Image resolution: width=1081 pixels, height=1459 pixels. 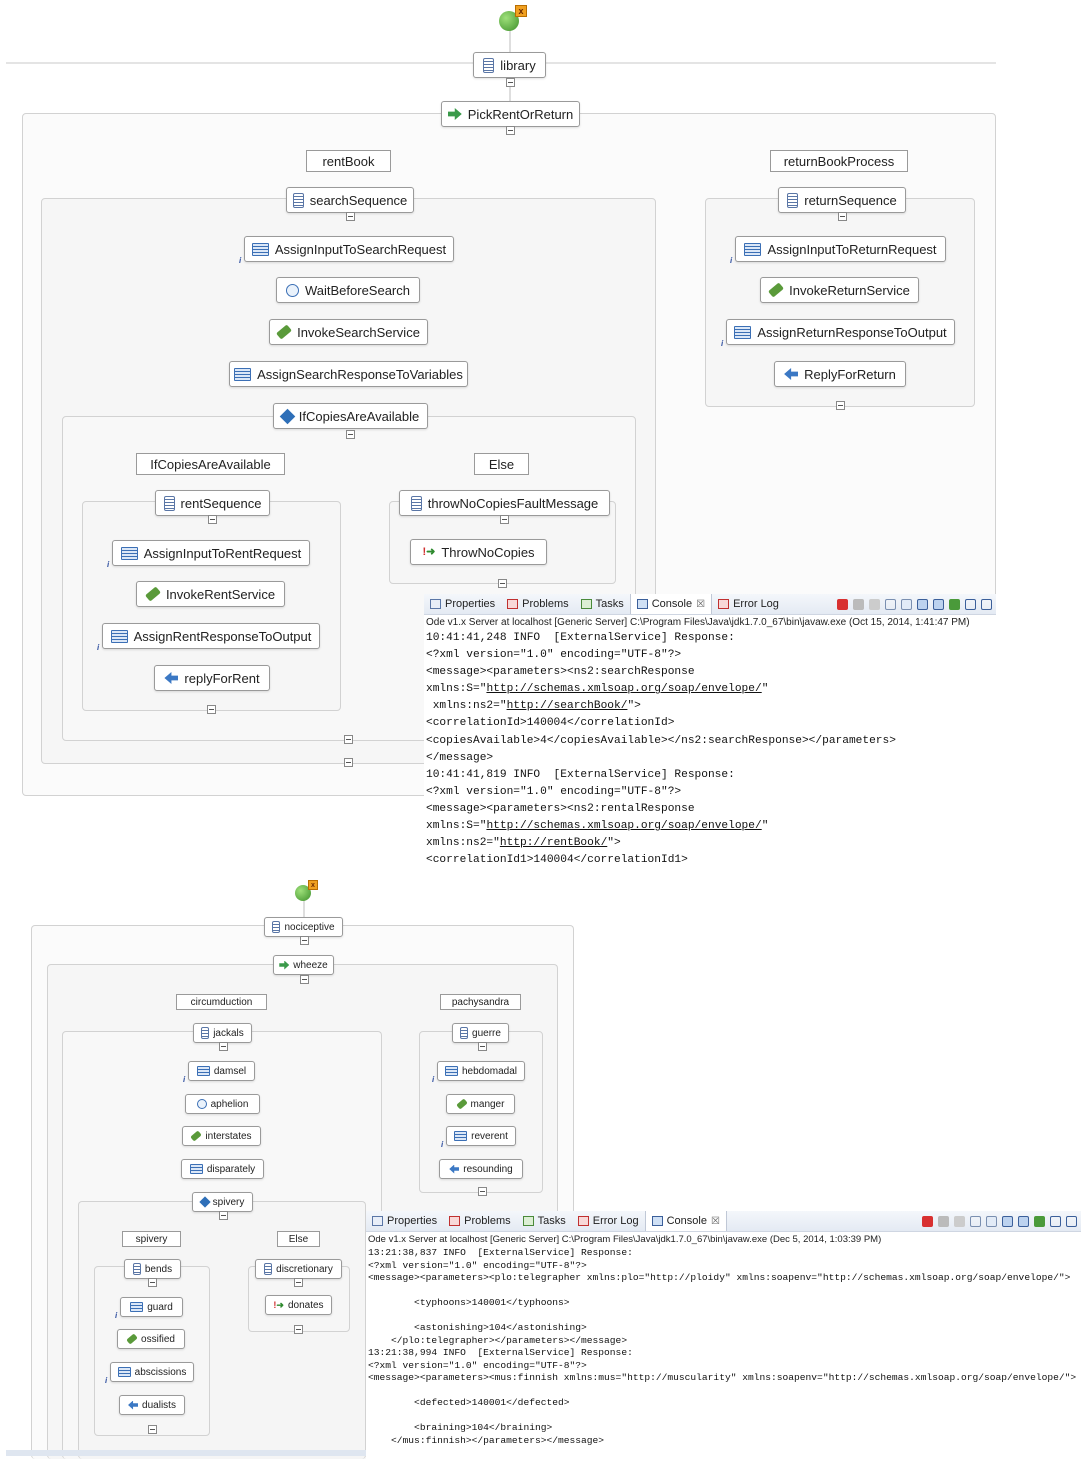 What do you see at coordinates (839, 161) in the screenshot?
I see `branch-label-returnbookprocess: returnBookProcess` at bounding box center [839, 161].